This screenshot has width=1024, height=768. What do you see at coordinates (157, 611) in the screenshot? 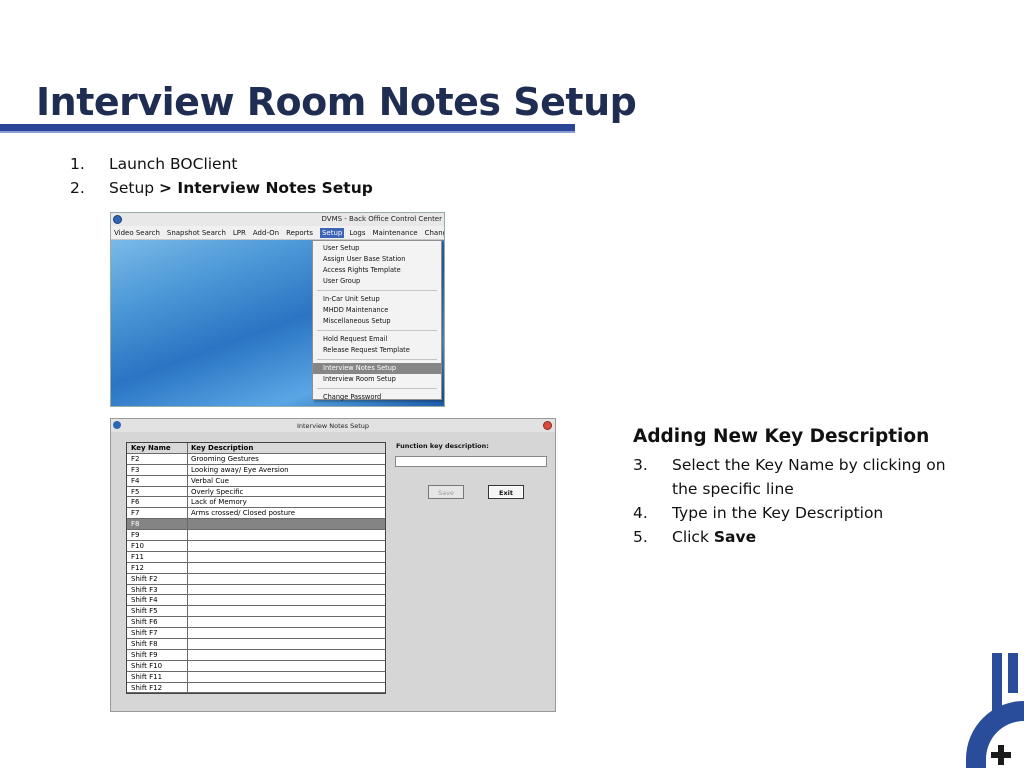
I see `key-name-cell: Shift F5` at bounding box center [157, 611].